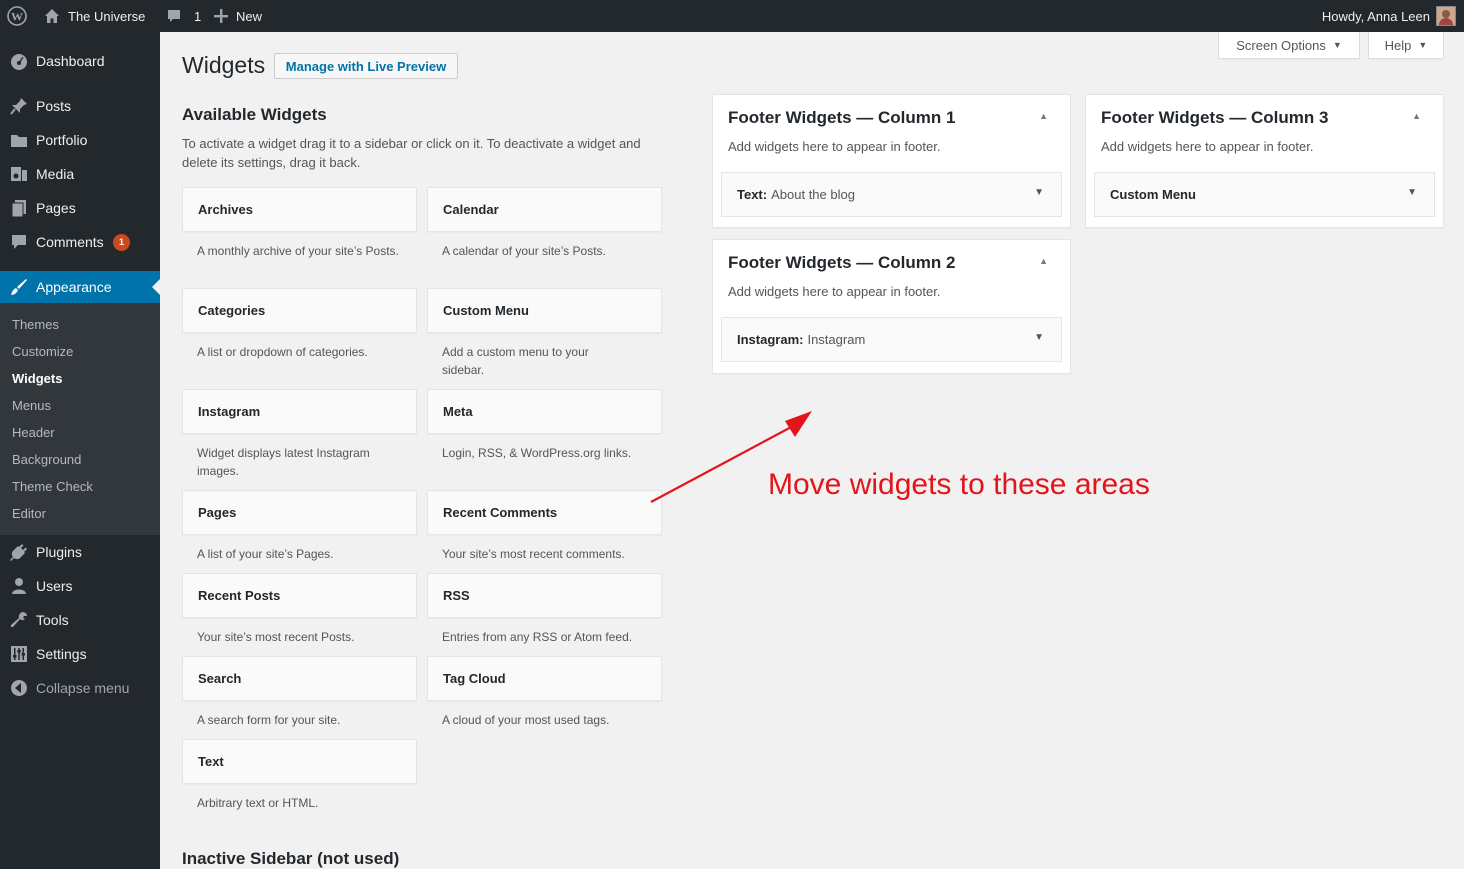 Image resolution: width=1464 pixels, height=869 pixels. I want to click on collapse-icon, so click(19, 688).